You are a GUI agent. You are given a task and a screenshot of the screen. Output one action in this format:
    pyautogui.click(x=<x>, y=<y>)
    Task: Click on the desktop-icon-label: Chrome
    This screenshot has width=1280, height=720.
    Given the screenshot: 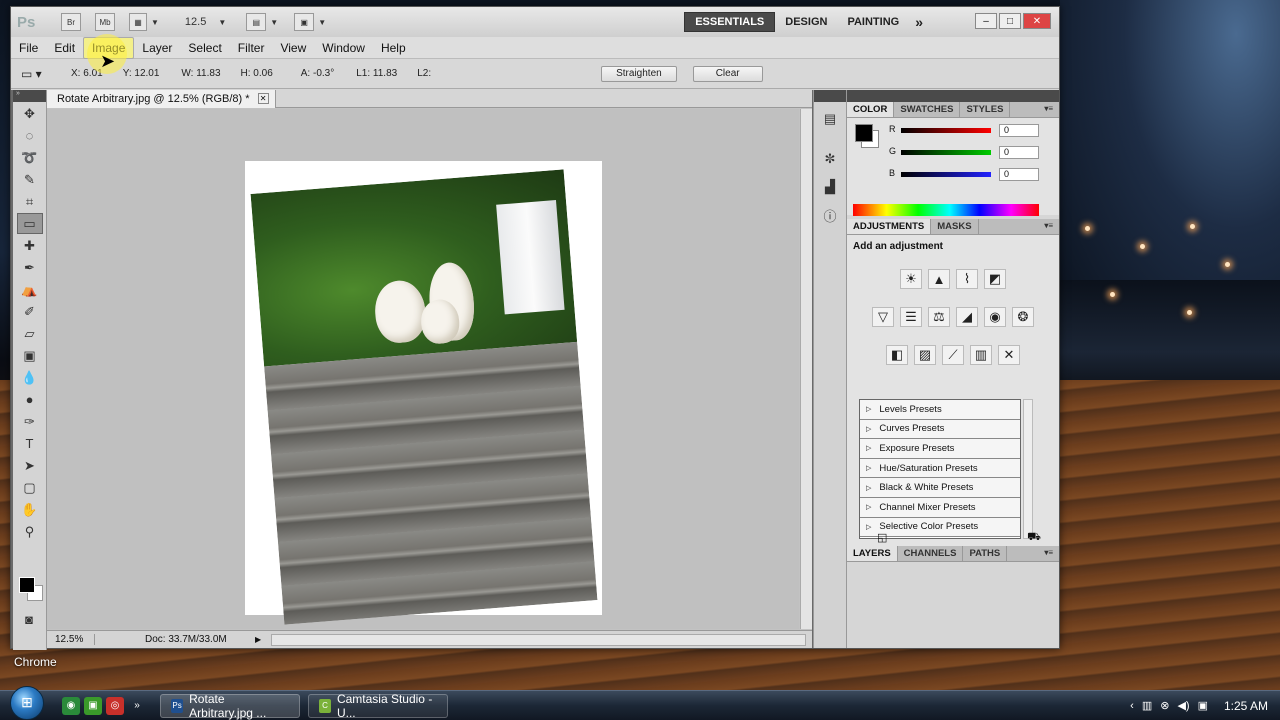 What is the action you would take?
    pyautogui.click(x=35, y=662)
    